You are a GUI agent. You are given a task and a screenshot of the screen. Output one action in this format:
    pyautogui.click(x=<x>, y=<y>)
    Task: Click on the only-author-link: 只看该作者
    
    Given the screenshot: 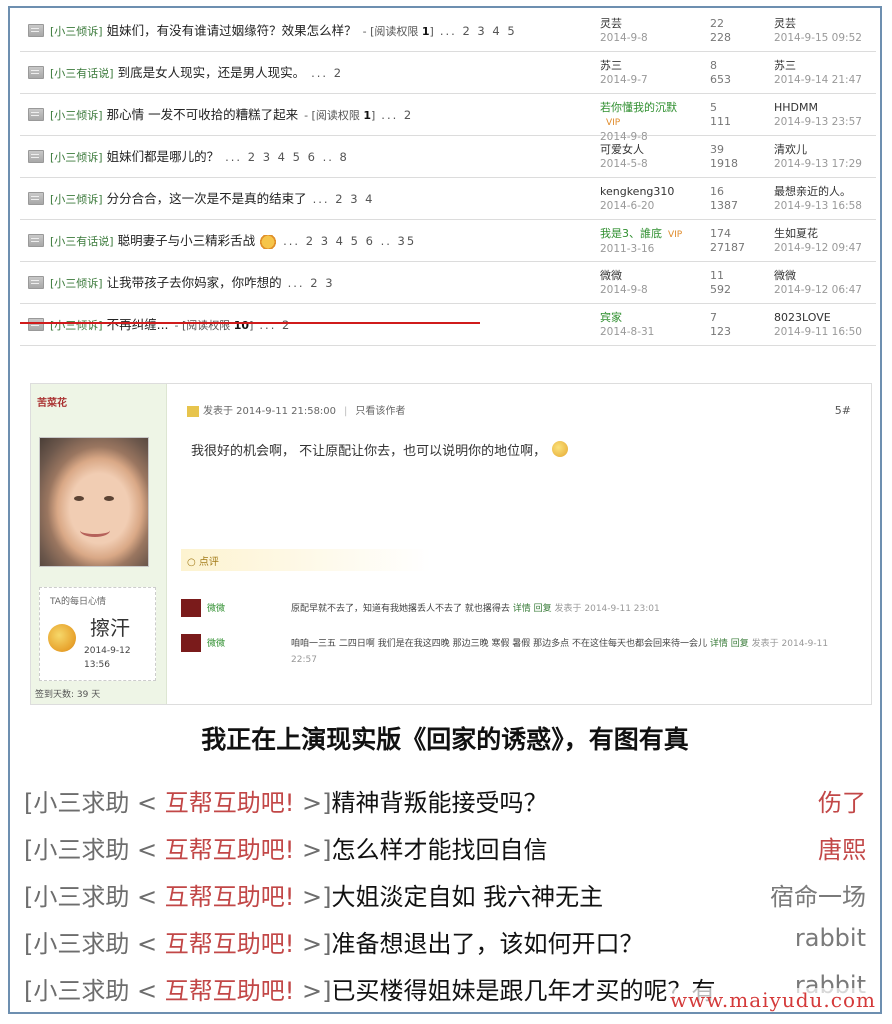 What is the action you would take?
    pyautogui.click(x=380, y=411)
    